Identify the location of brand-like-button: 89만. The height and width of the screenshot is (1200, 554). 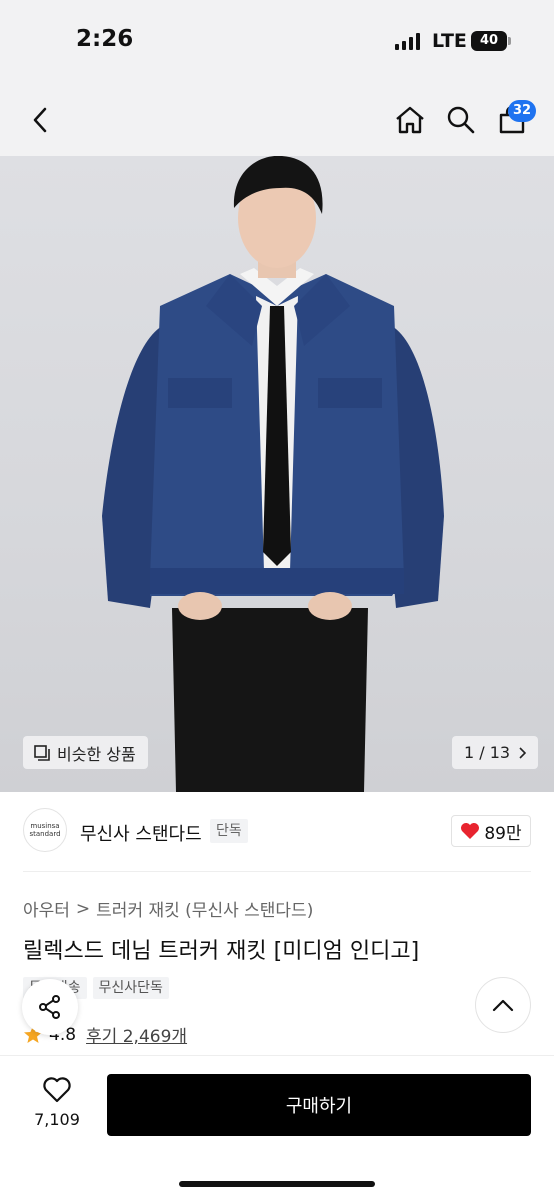
(491, 831).